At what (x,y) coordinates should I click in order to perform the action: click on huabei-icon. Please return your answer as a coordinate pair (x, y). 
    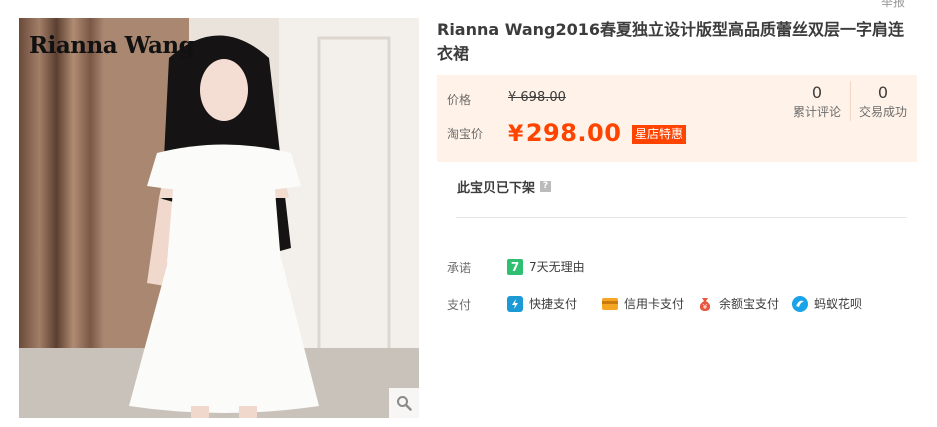
    Looking at the image, I should click on (800, 303).